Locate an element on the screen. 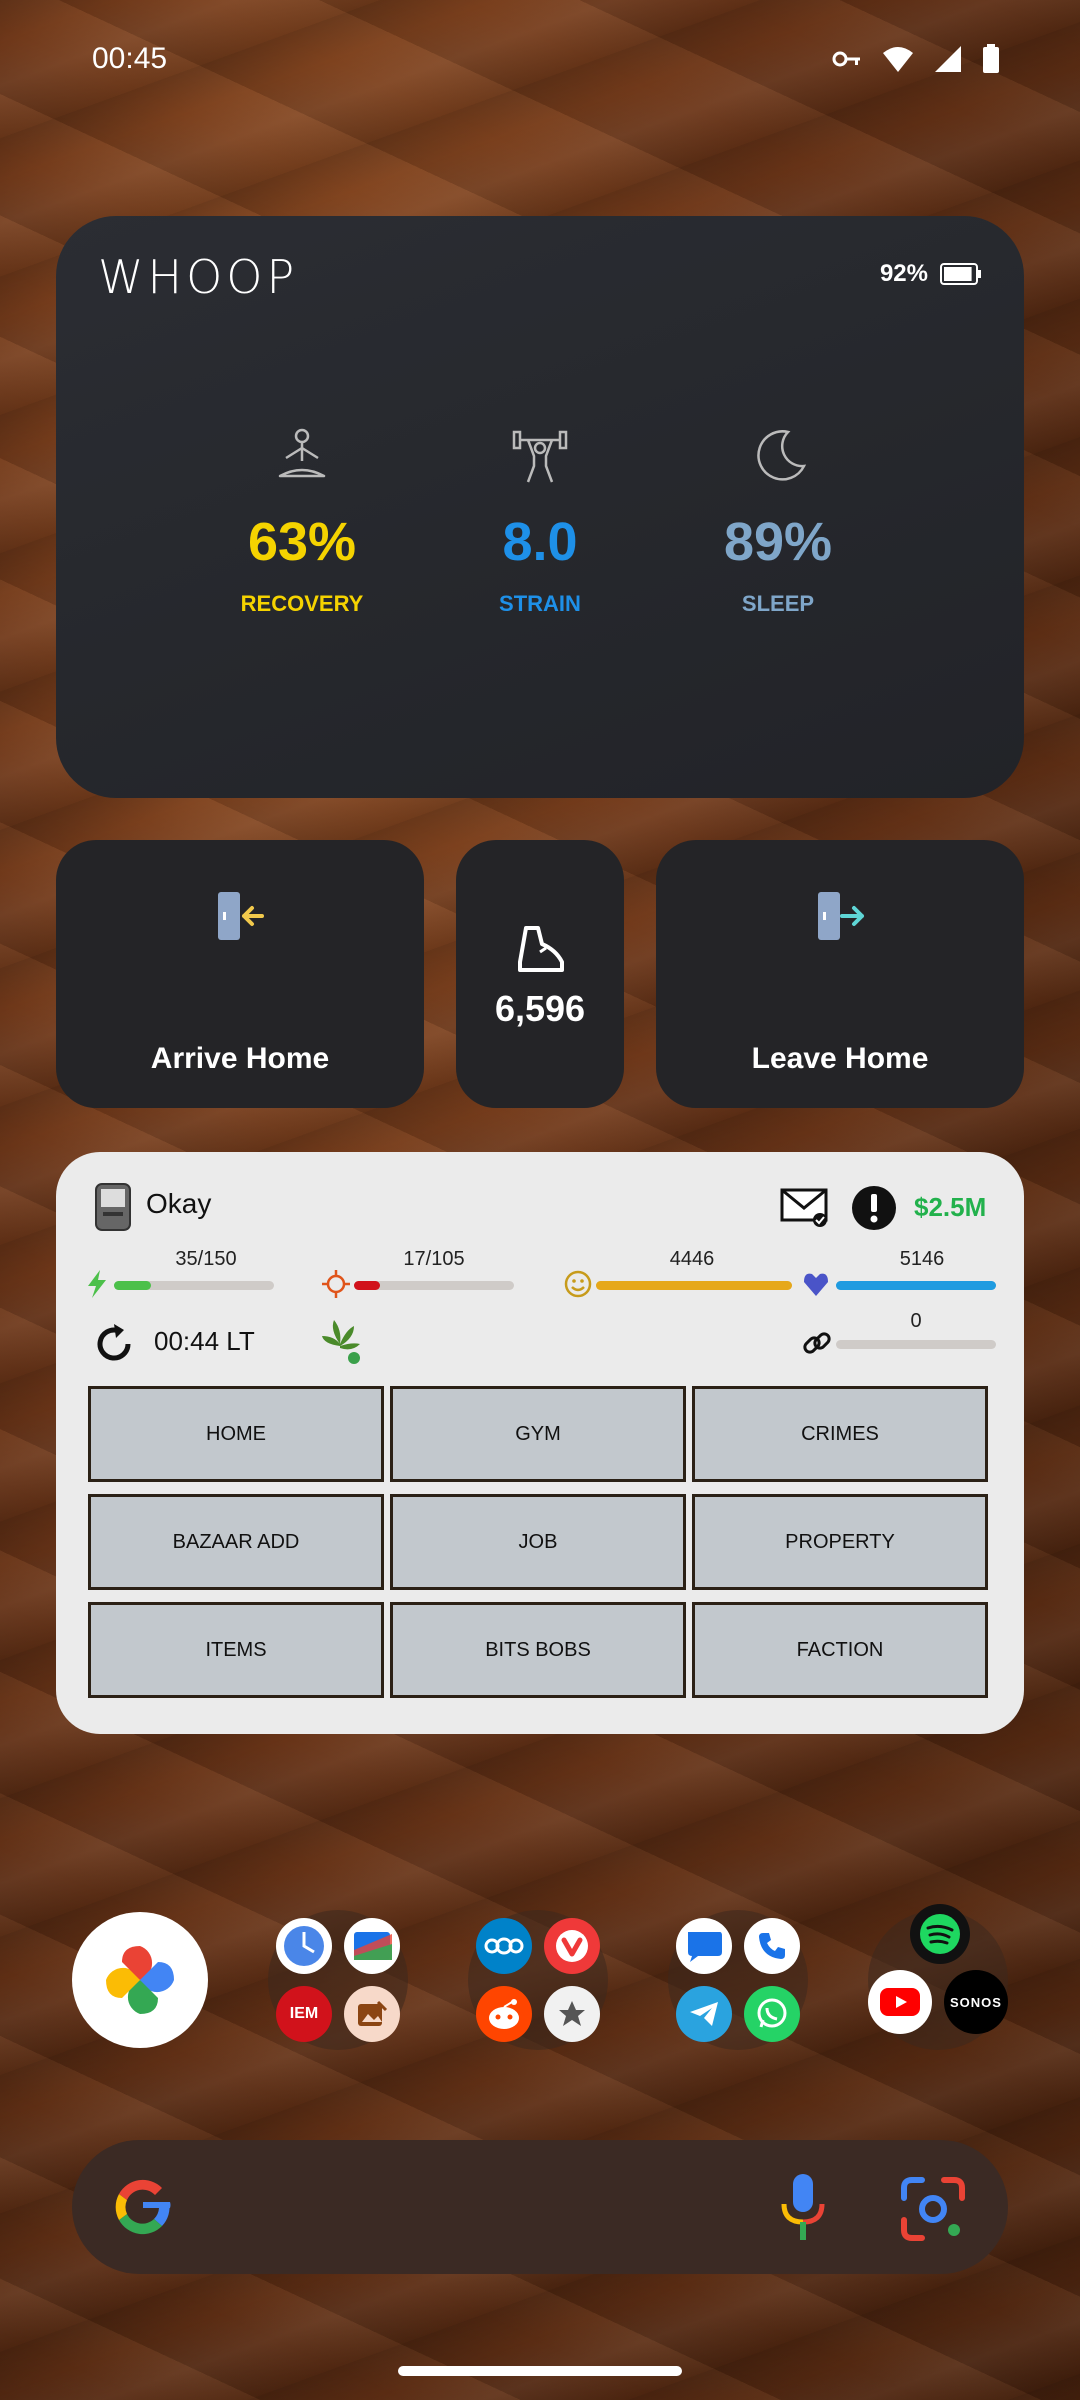 The width and height of the screenshot is (1080, 2400). moon-icon is located at coordinates (782, 455).